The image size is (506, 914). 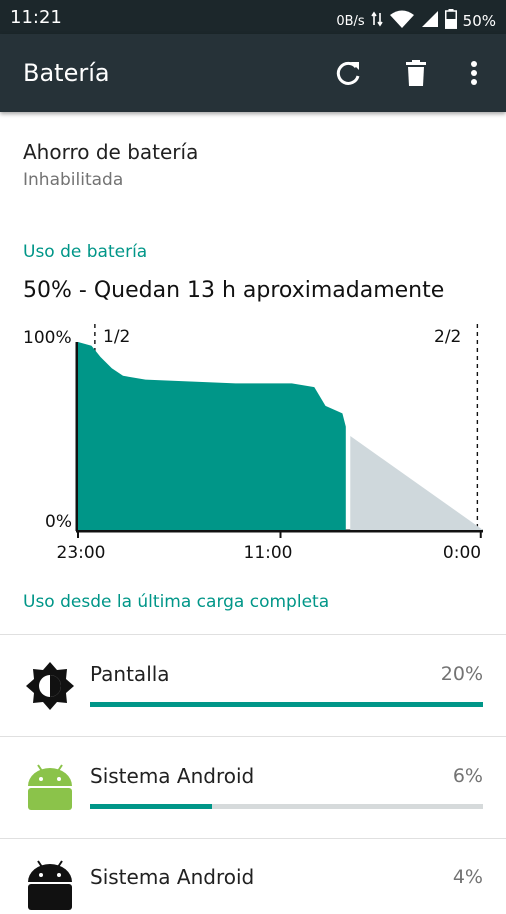 What do you see at coordinates (447, 337) in the screenshot?
I see `marker-label-2: 2/2` at bounding box center [447, 337].